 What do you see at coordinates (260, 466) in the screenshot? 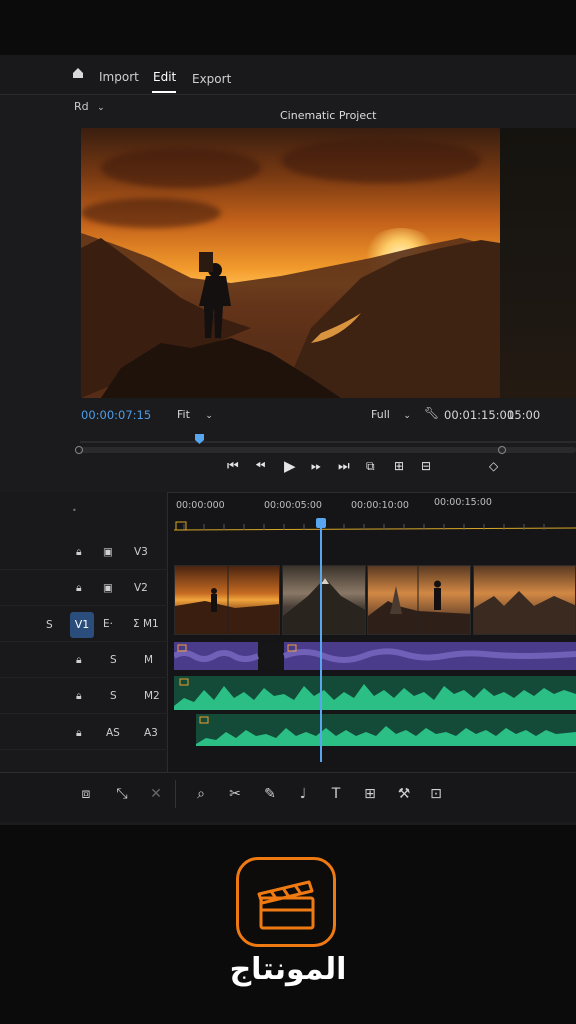
I see `rewind-icon: ⏪︎` at bounding box center [260, 466].